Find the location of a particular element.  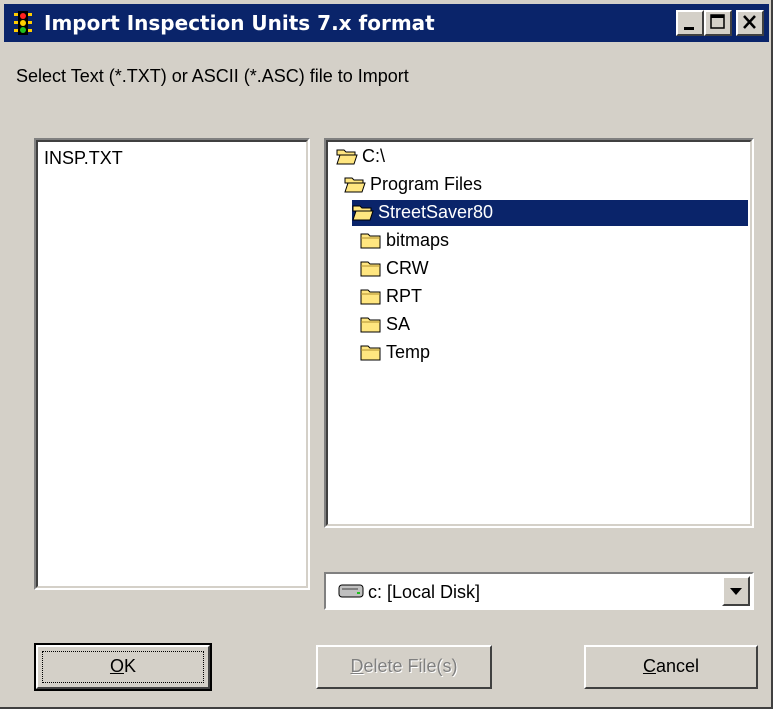

minimize-icon is located at coordinates (689, 28).